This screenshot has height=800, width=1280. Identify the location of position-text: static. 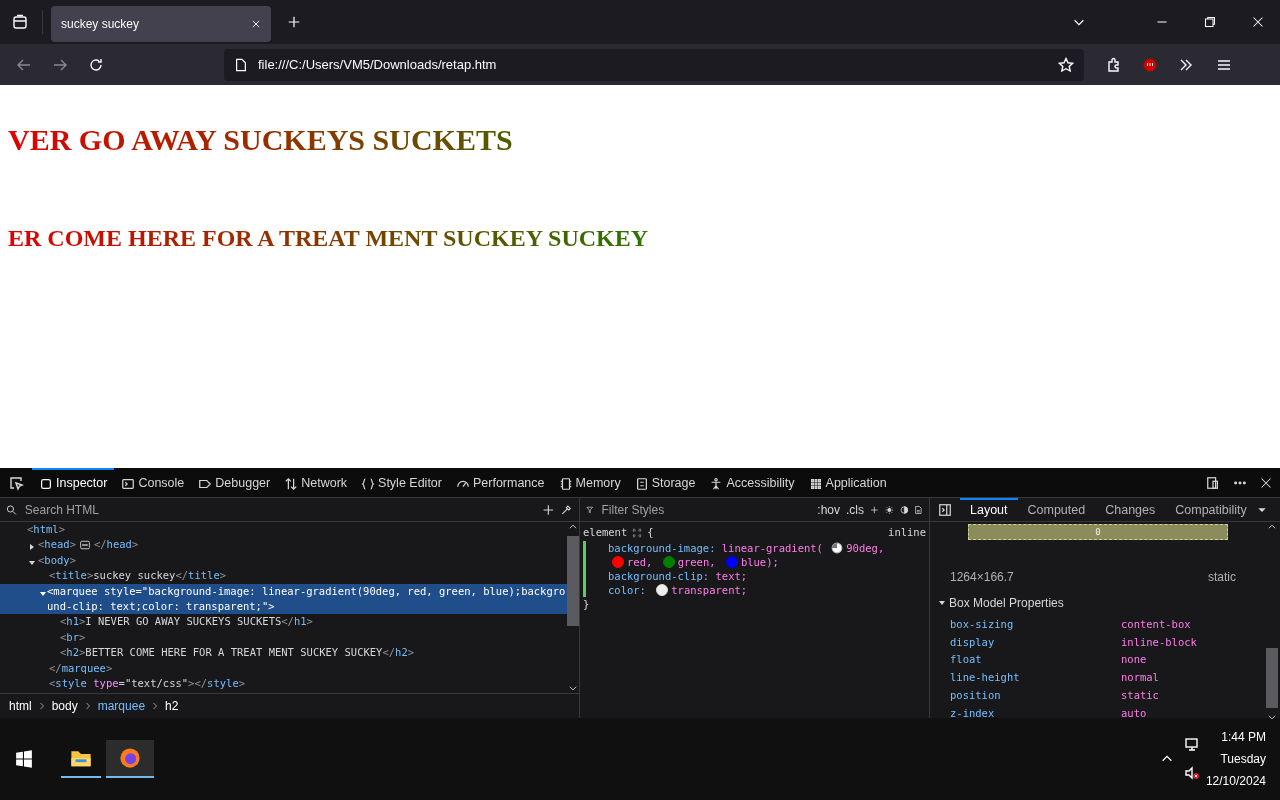
(1222, 577).